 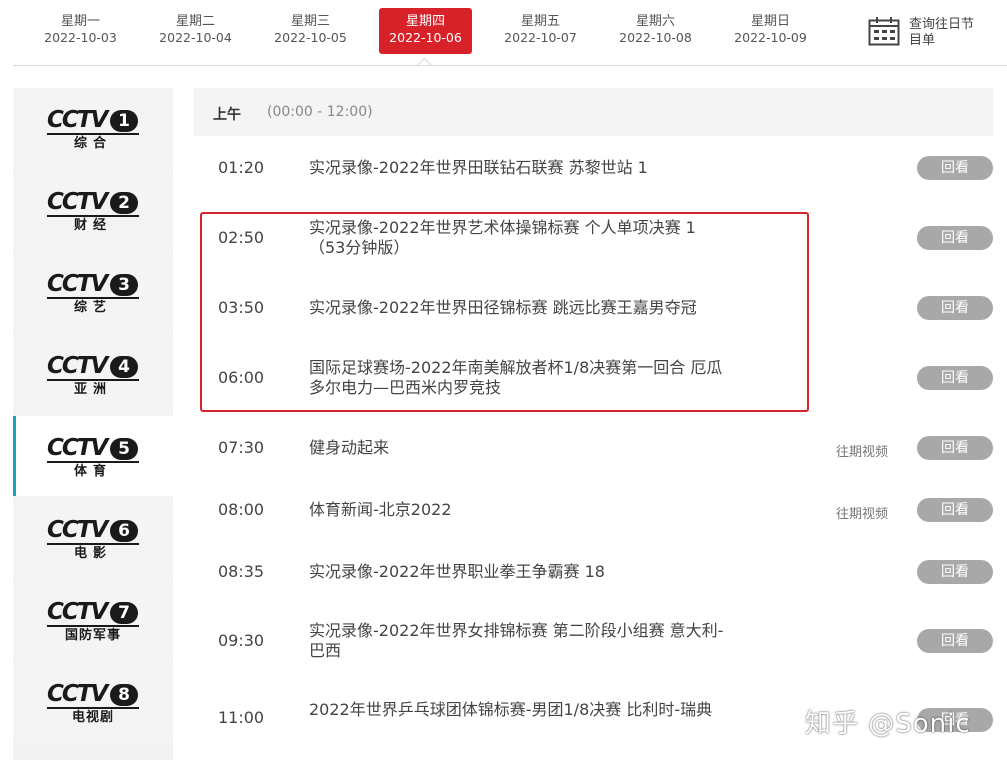 I want to click on program-time: 09:30, so click(x=241, y=640).